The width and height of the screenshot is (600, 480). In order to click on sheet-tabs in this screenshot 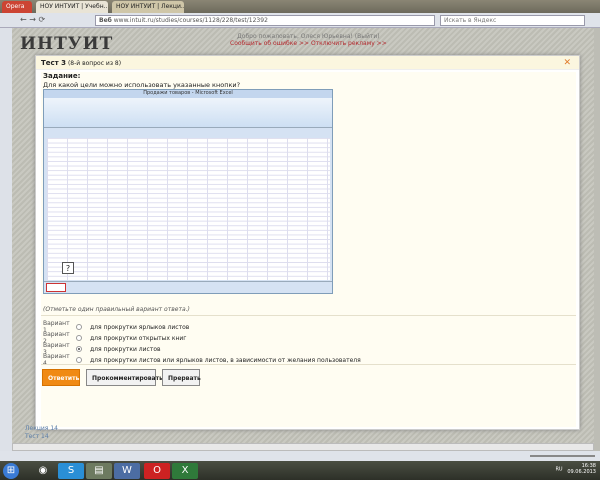, I will do `click(188, 287)`.